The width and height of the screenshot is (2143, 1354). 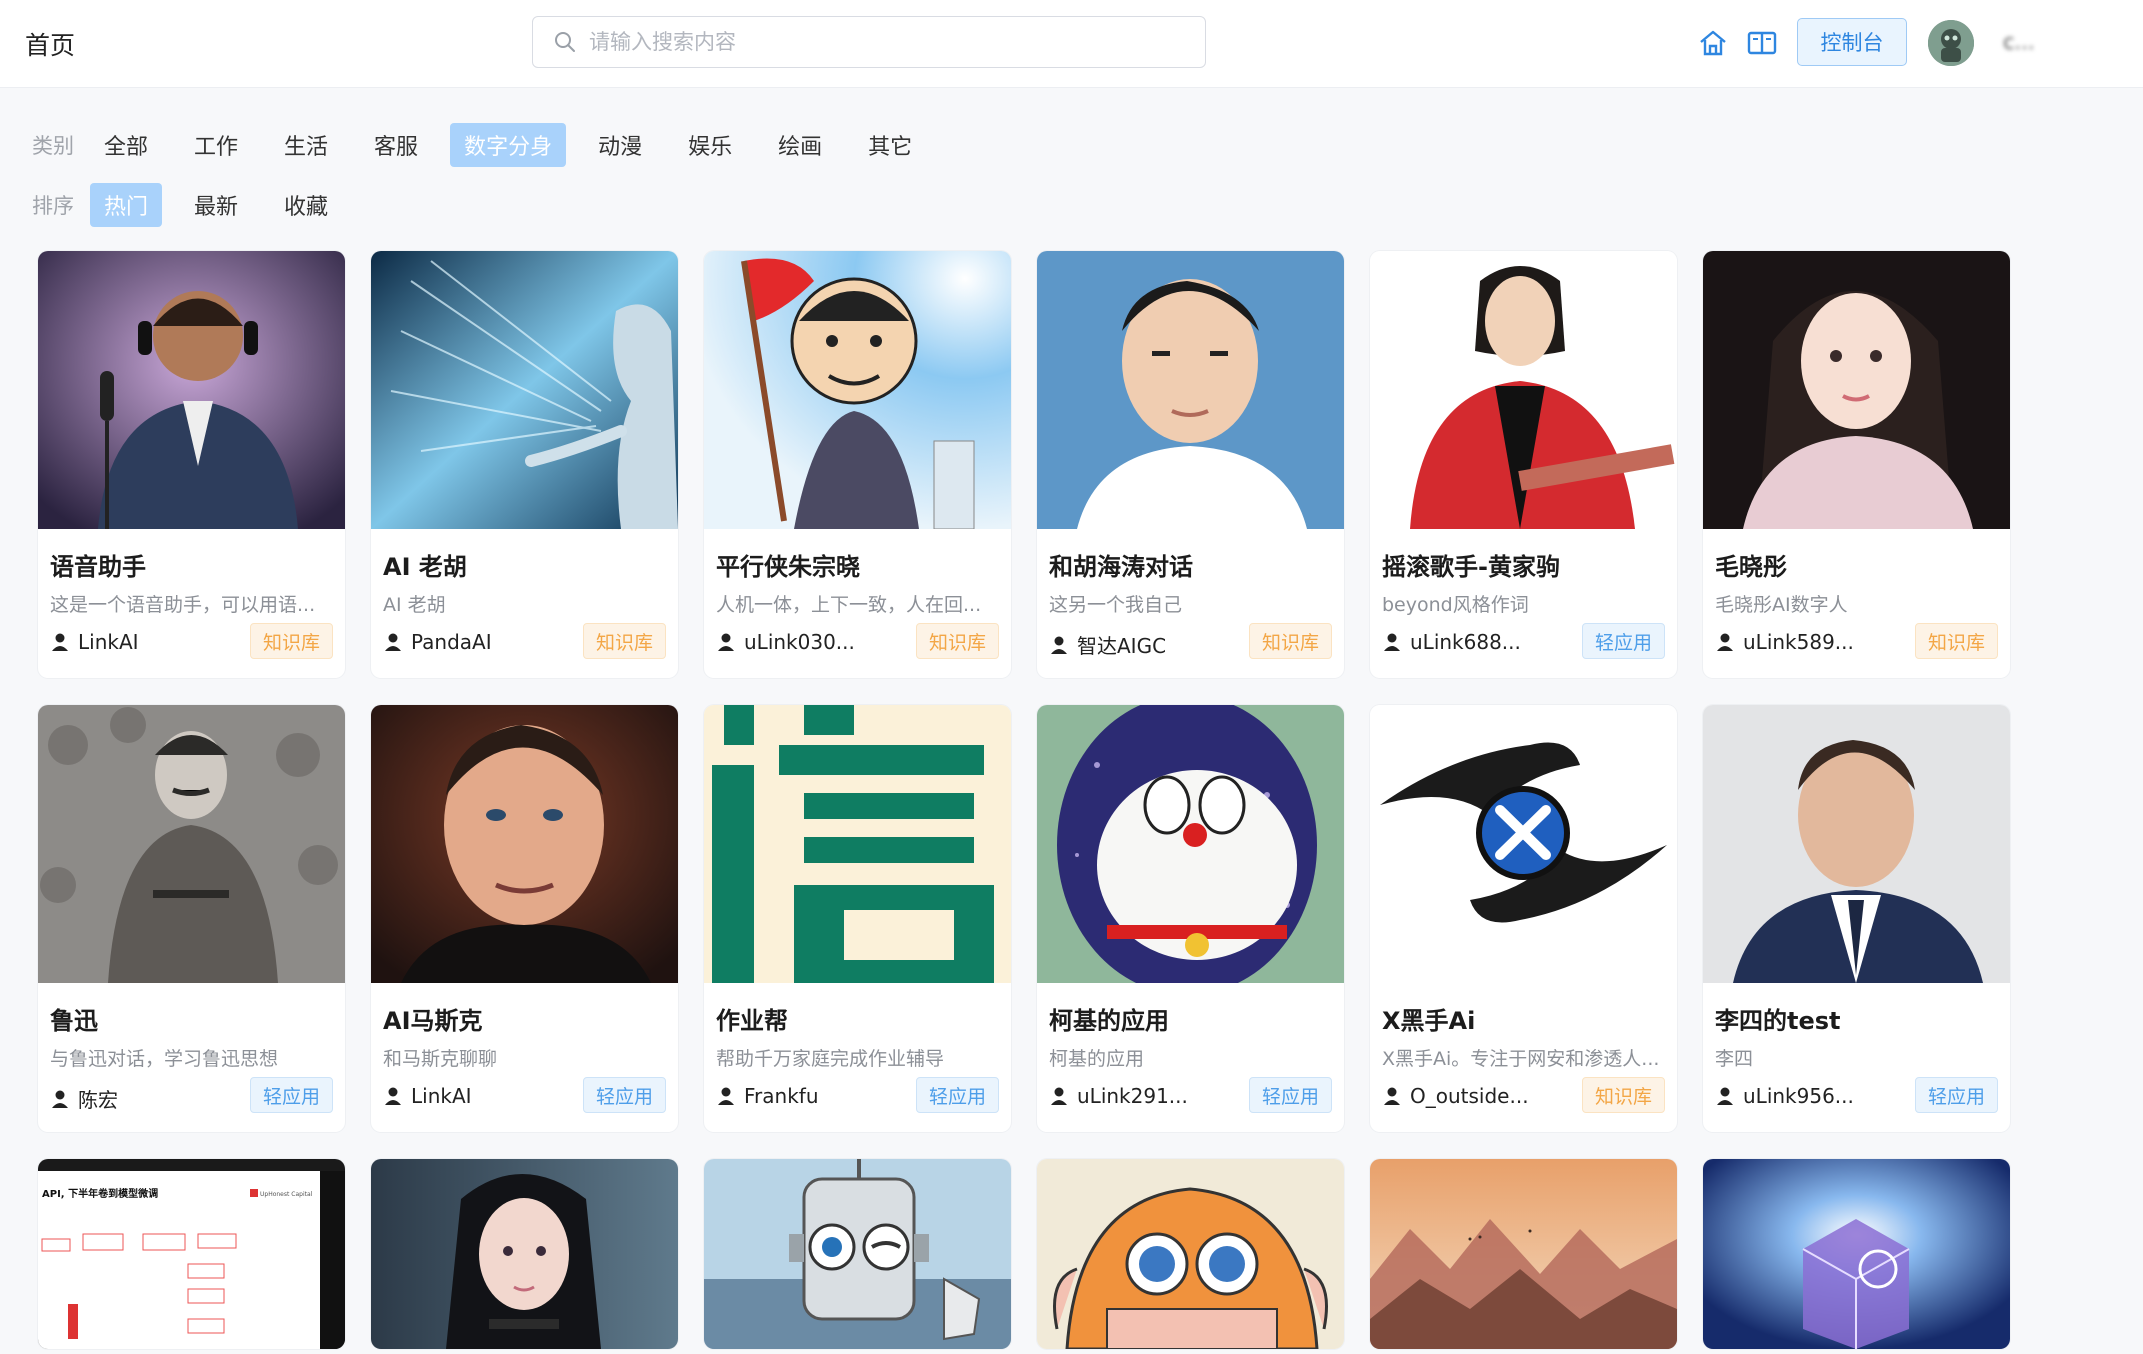 I want to click on search-input, so click(x=897, y=42).